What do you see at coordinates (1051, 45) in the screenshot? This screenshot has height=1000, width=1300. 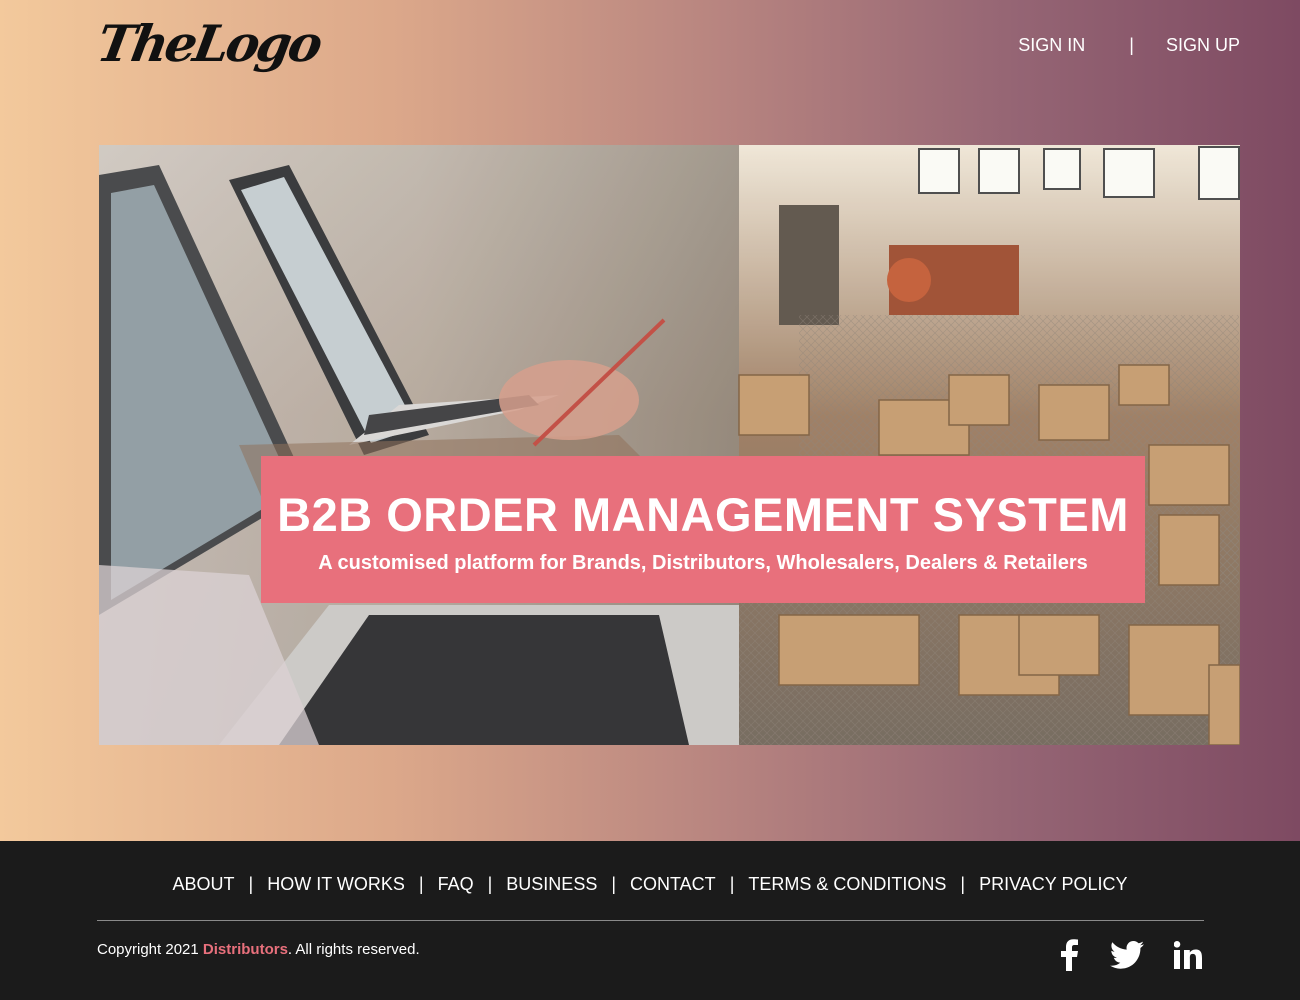 I see `sign-in-link: SIGN IN` at bounding box center [1051, 45].